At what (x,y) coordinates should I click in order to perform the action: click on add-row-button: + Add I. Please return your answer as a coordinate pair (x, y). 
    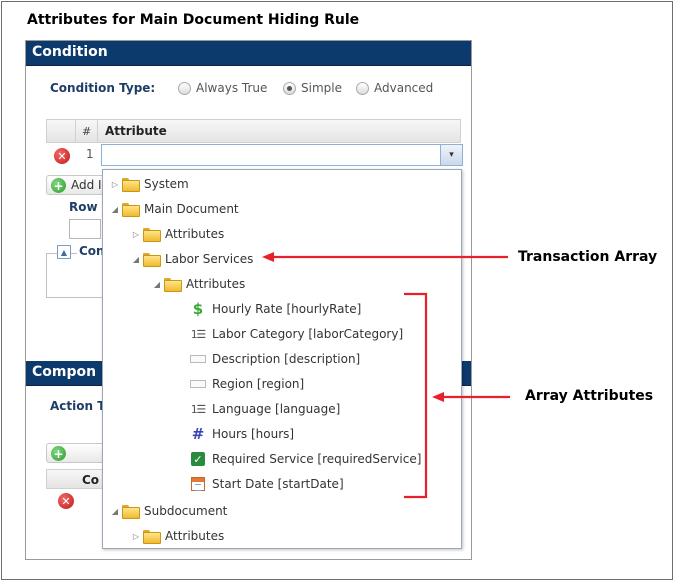
    Looking at the image, I should click on (76, 185).